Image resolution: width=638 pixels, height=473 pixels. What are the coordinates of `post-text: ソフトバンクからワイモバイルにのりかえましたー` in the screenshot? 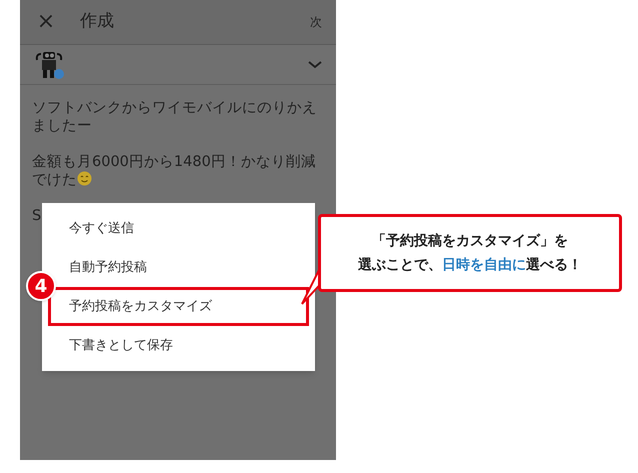 It's located at (175, 117).